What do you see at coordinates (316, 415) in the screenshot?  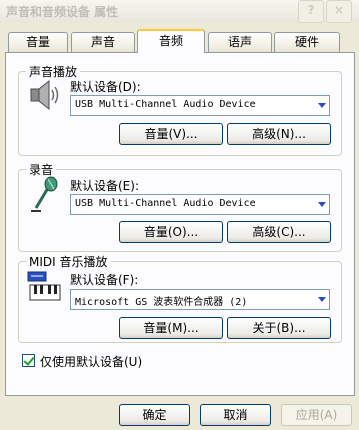 I see `apply-button: 应用(A)` at bounding box center [316, 415].